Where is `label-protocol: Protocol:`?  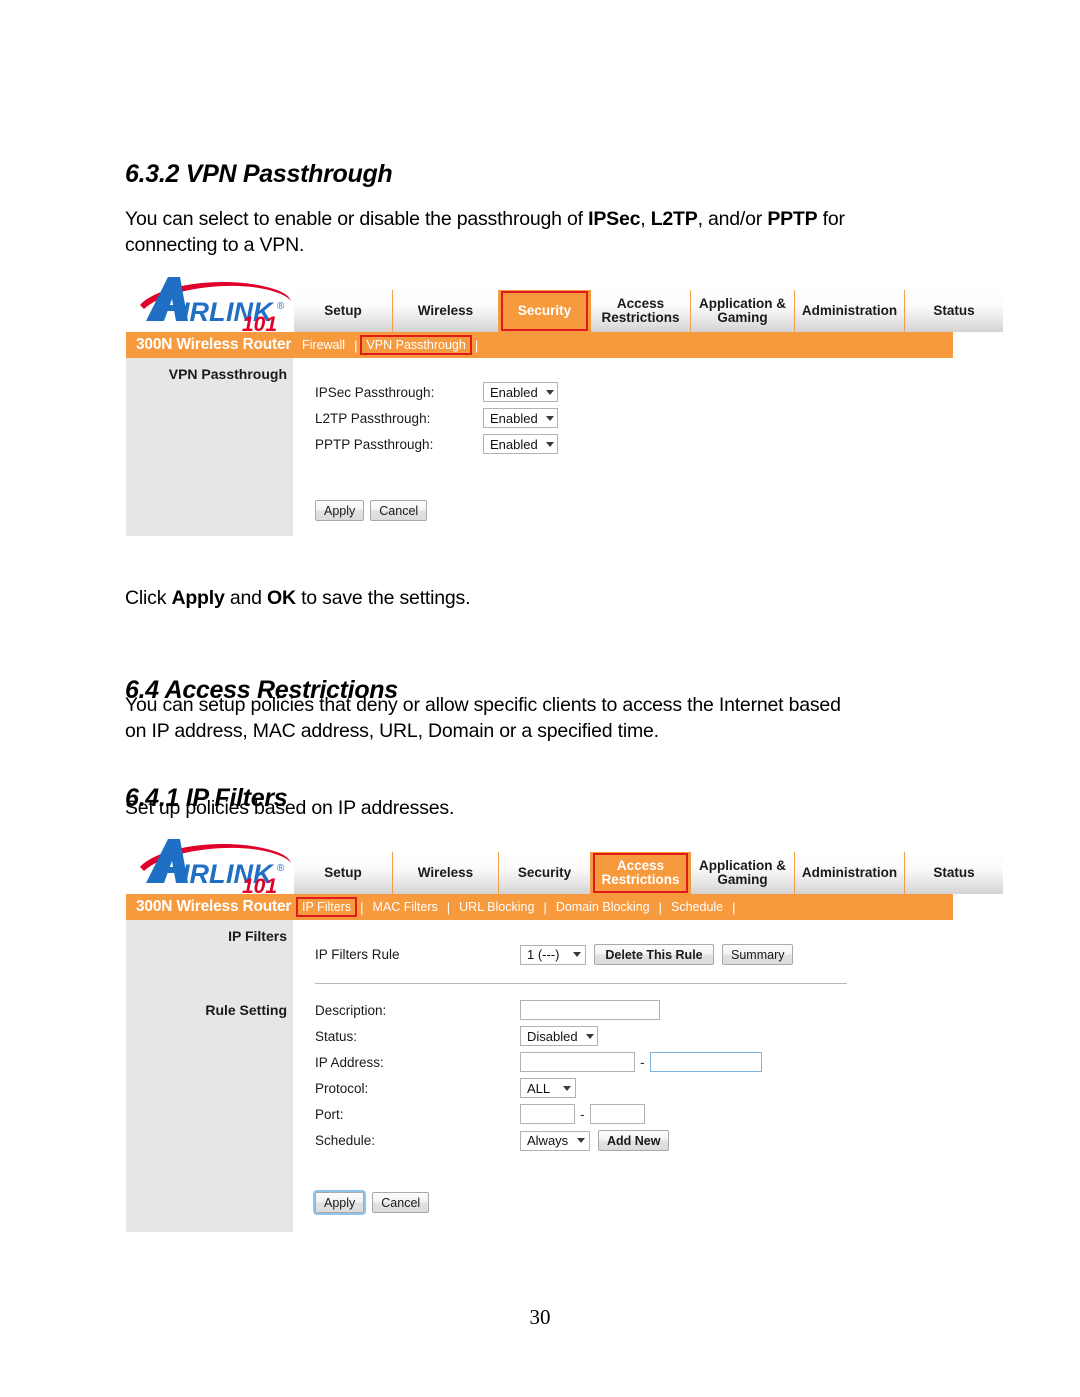
label-protocol: Protocol: is located at coordinates (342, 1088).